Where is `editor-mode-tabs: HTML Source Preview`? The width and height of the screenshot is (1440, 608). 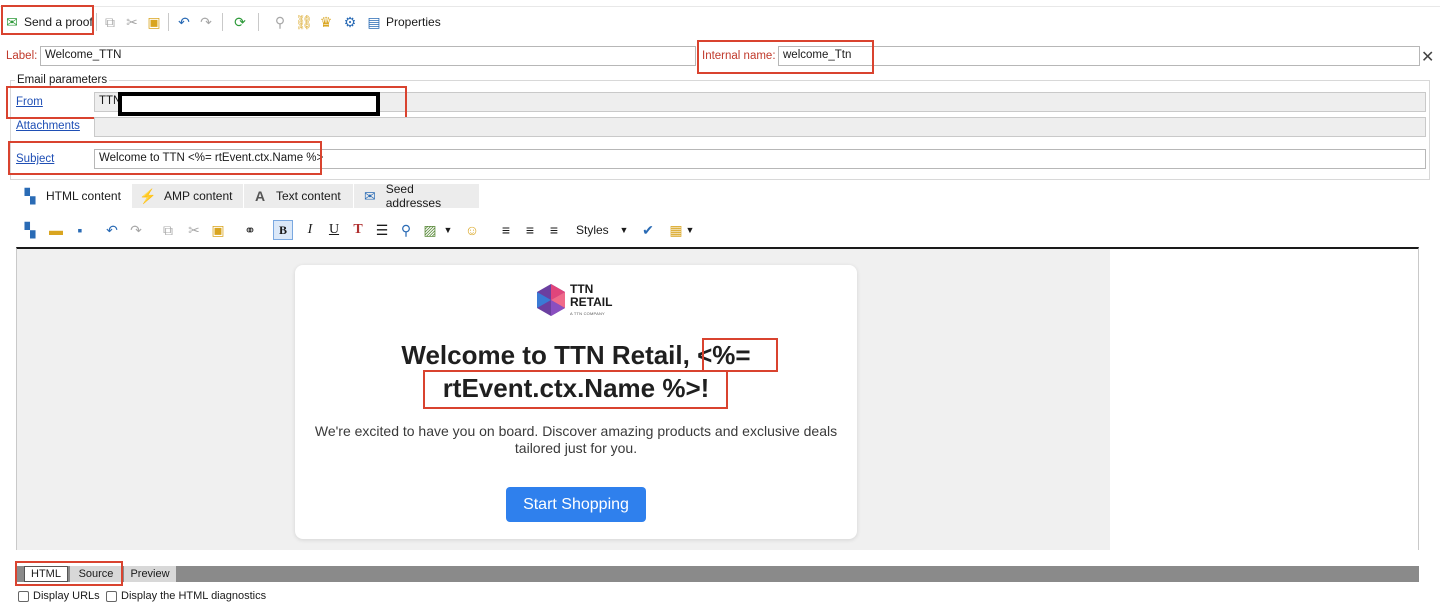 editor-mode-tabs: HTML Source Preview is located at coordinates (717, 574).